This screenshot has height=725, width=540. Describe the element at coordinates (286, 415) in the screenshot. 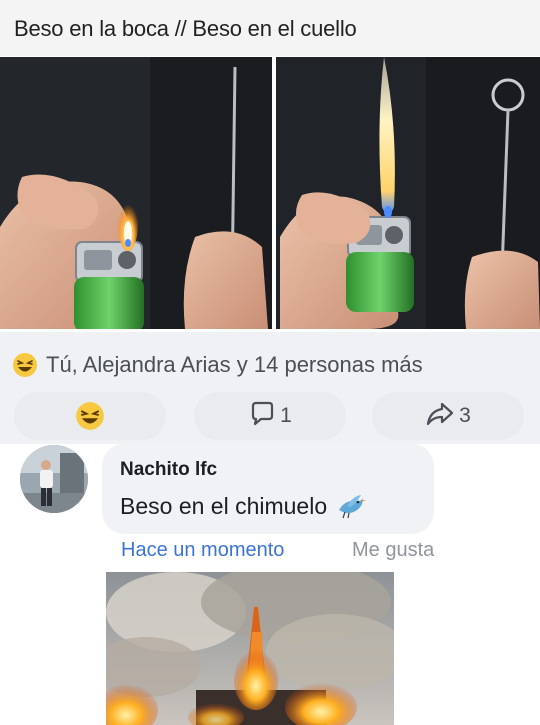

I see `comment-count: 1` at that location.